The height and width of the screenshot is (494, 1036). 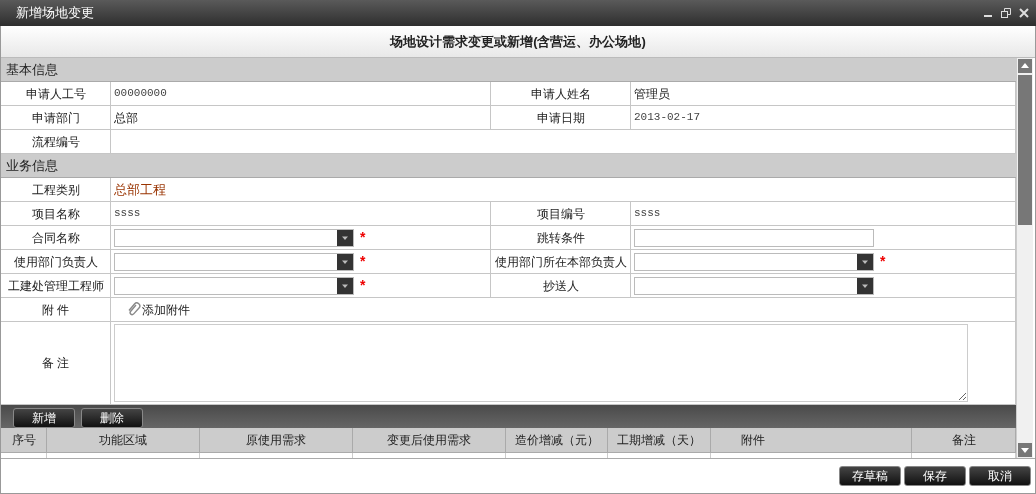 What do you see at coordinates (1024, 13) in the screenshot?
I see `close-icon` at bounding box center [1024, 13].